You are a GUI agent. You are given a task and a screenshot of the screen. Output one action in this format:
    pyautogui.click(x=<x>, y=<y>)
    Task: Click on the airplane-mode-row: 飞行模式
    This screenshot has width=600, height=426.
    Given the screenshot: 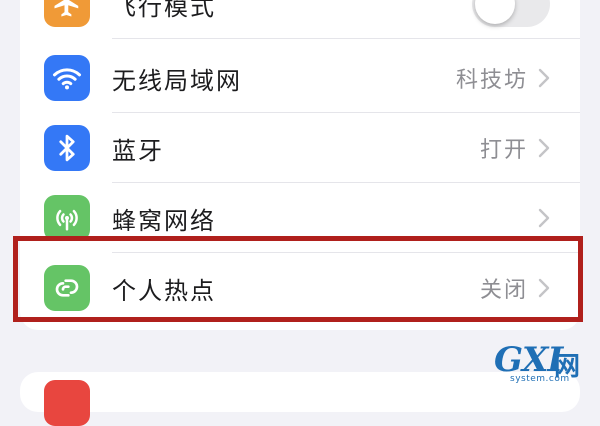 What is the action you would take?
    pyautogui.click(x=300, y=19)
    